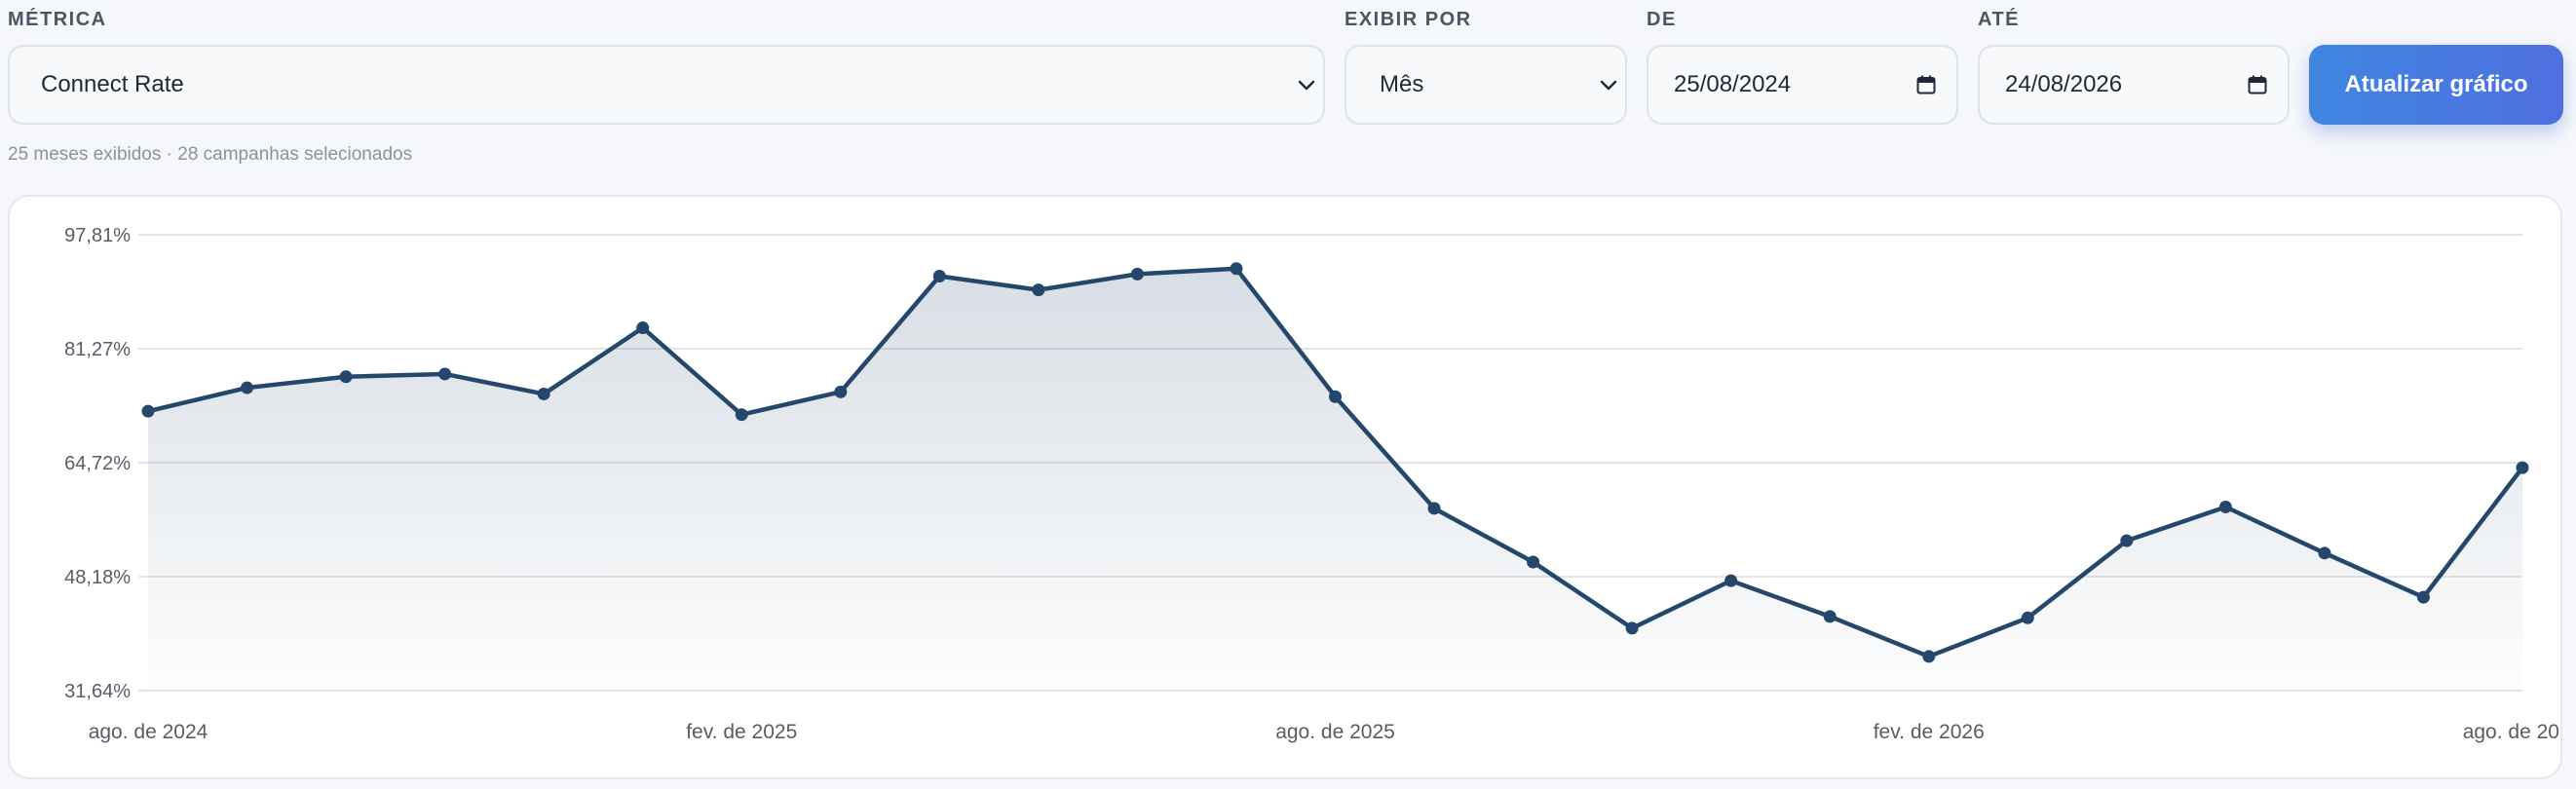  What do you see at coordinates (666, 85) in the screenshot?
I see `metric-select: Connect Rate` at bounding box center [666, 85].